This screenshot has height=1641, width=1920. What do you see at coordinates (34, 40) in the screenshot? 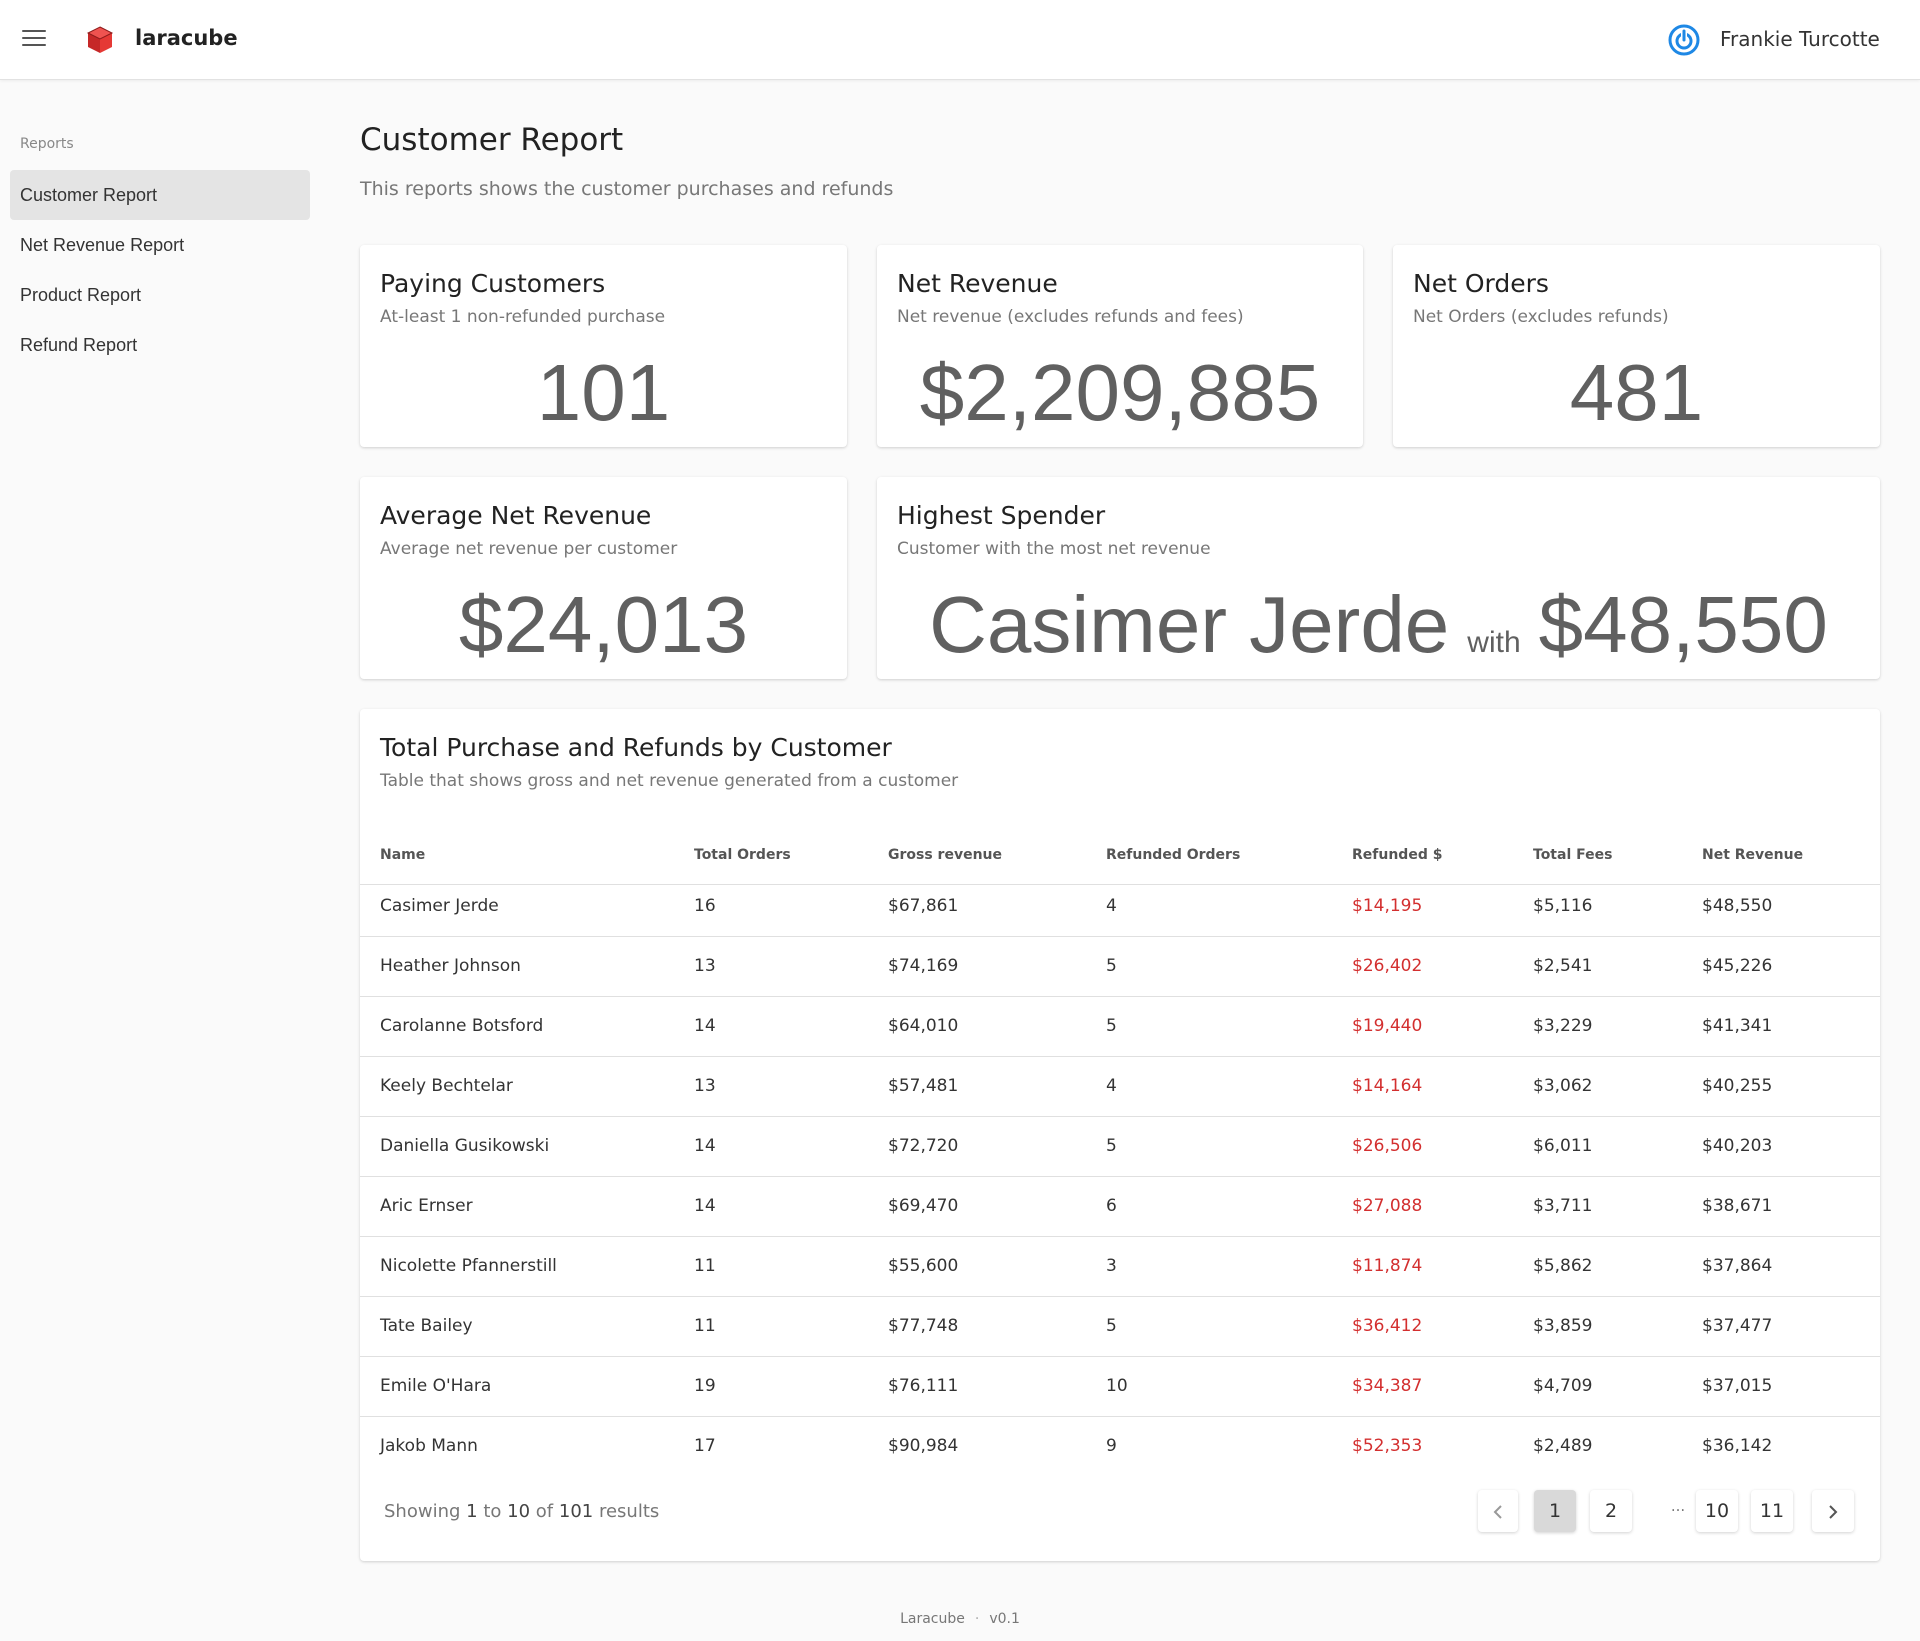
I see `hamburger-menu-icon` at bounding box center [34, 40].